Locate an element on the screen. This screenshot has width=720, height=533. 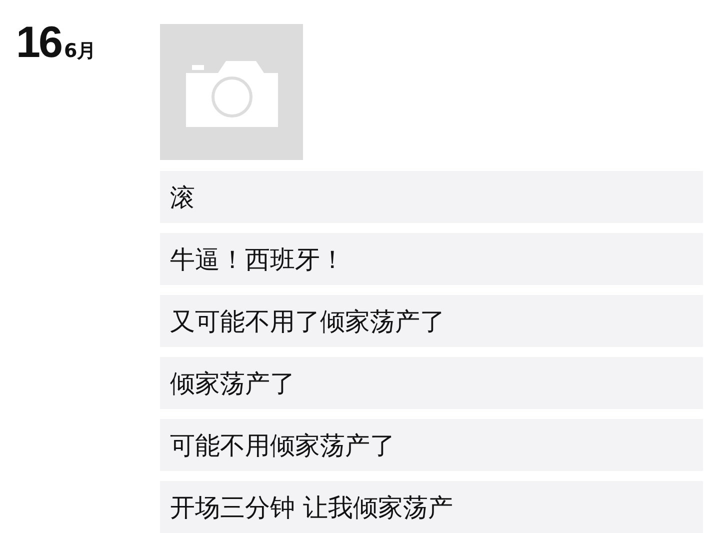
text-post: 牛逼！西班牙！ is located at coordinates (431, 259).